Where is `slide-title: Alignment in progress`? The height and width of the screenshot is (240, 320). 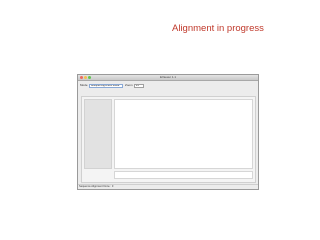 slide-title: Alignment in progress is located at coordinates (218, 28).